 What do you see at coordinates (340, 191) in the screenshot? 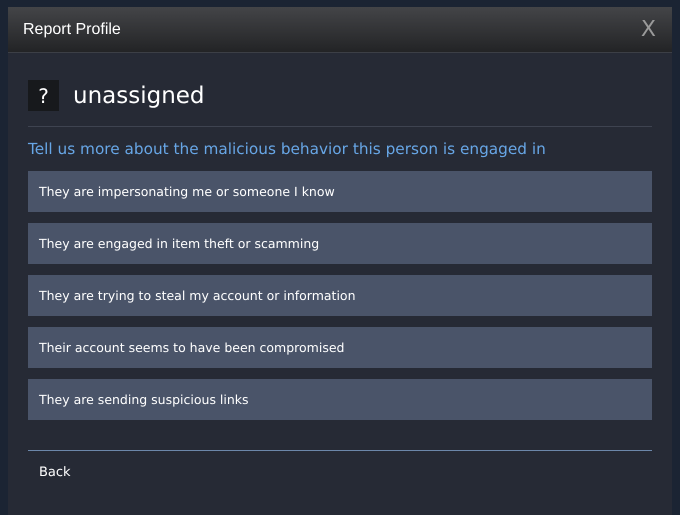
I see `option-button: They are impersonating me or someone I know` at bounding box center [340, 191].